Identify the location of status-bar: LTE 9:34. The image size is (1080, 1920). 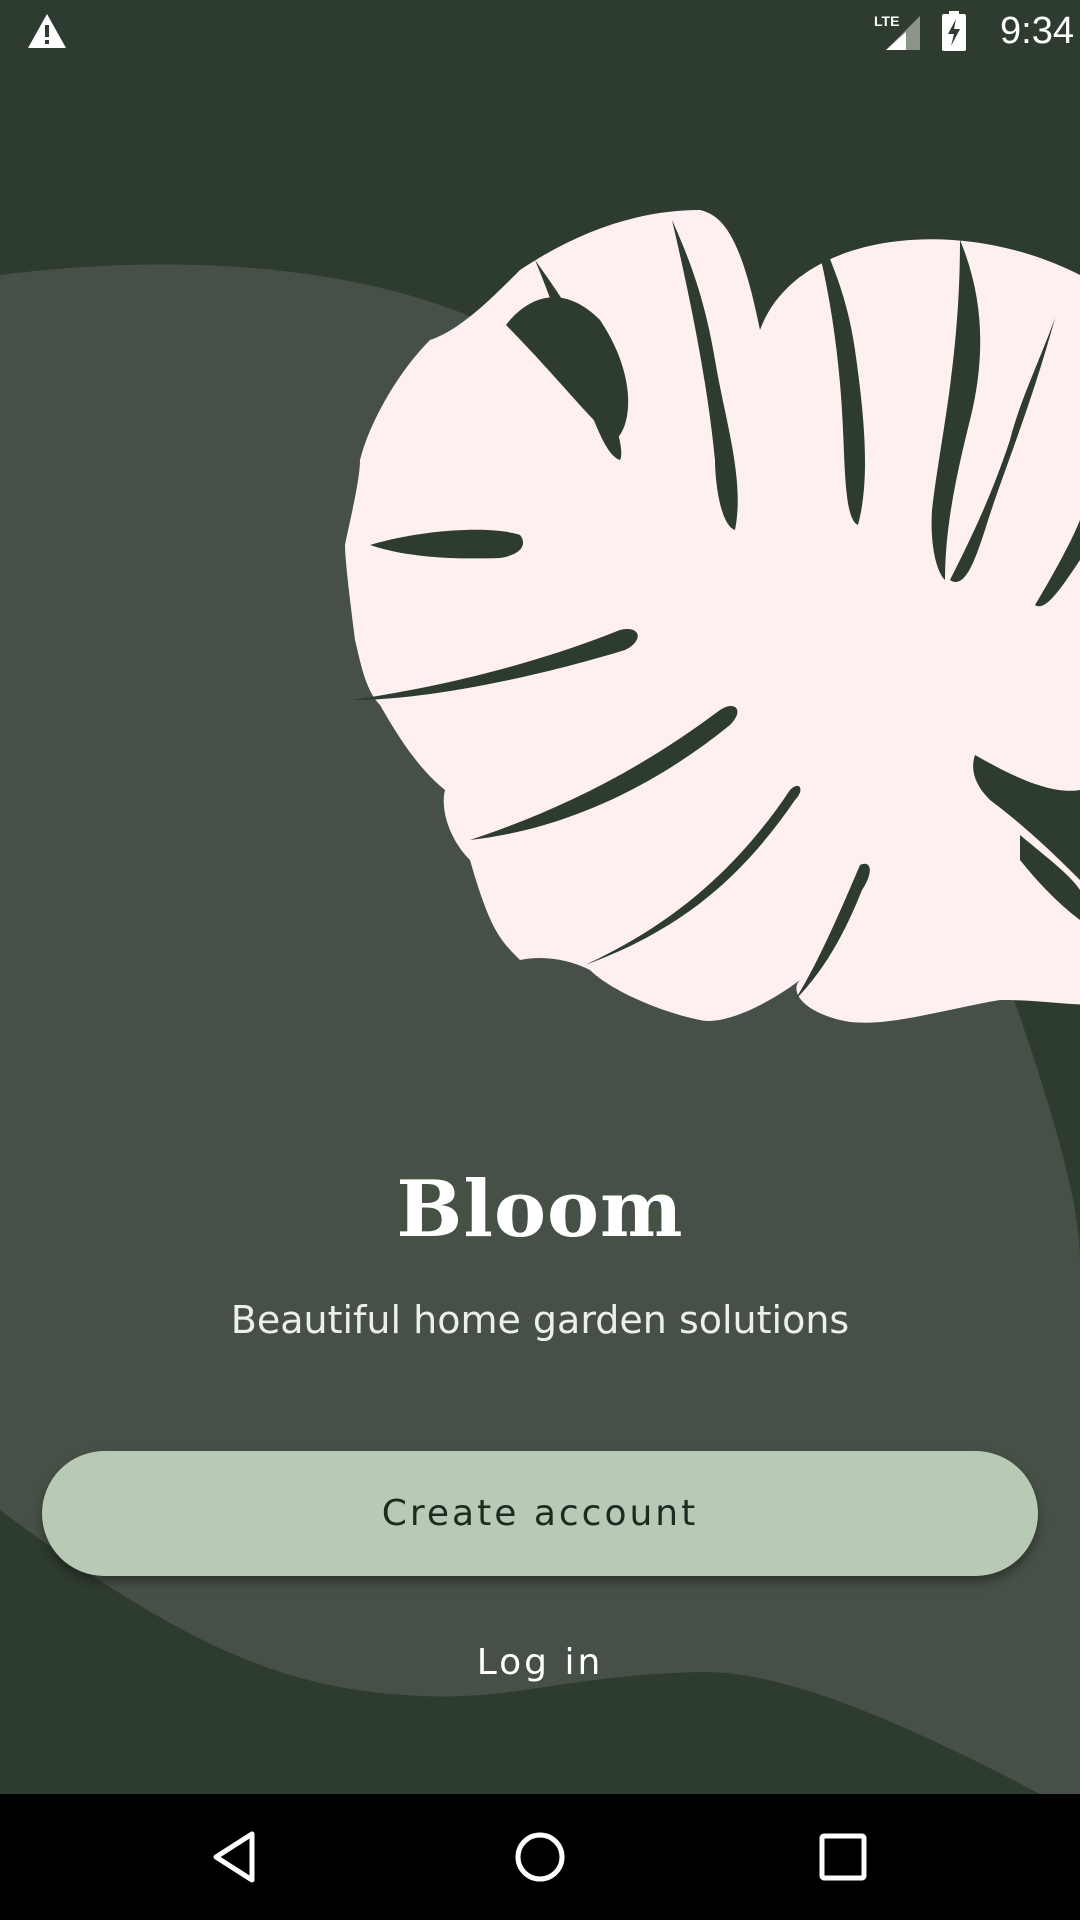
(540, 31).